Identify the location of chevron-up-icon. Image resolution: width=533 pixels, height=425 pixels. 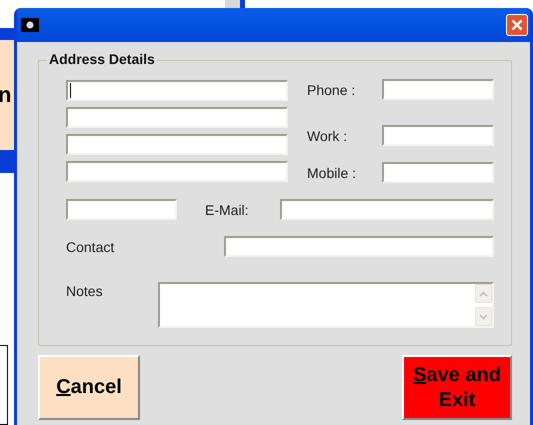
(483, 293).